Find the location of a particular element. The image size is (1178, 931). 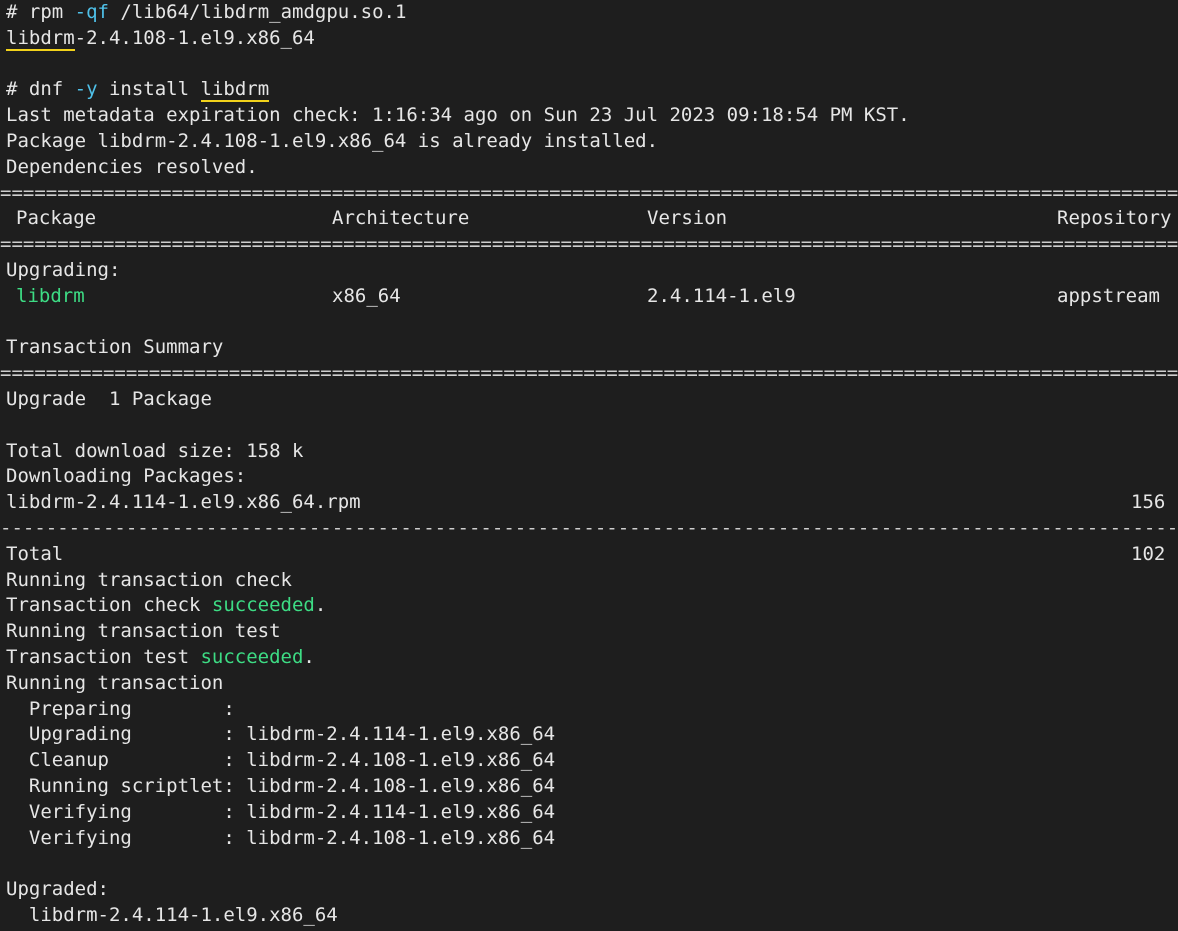

terminal-line: Package Architecture Version Repository is located at coordinates (589, 219).